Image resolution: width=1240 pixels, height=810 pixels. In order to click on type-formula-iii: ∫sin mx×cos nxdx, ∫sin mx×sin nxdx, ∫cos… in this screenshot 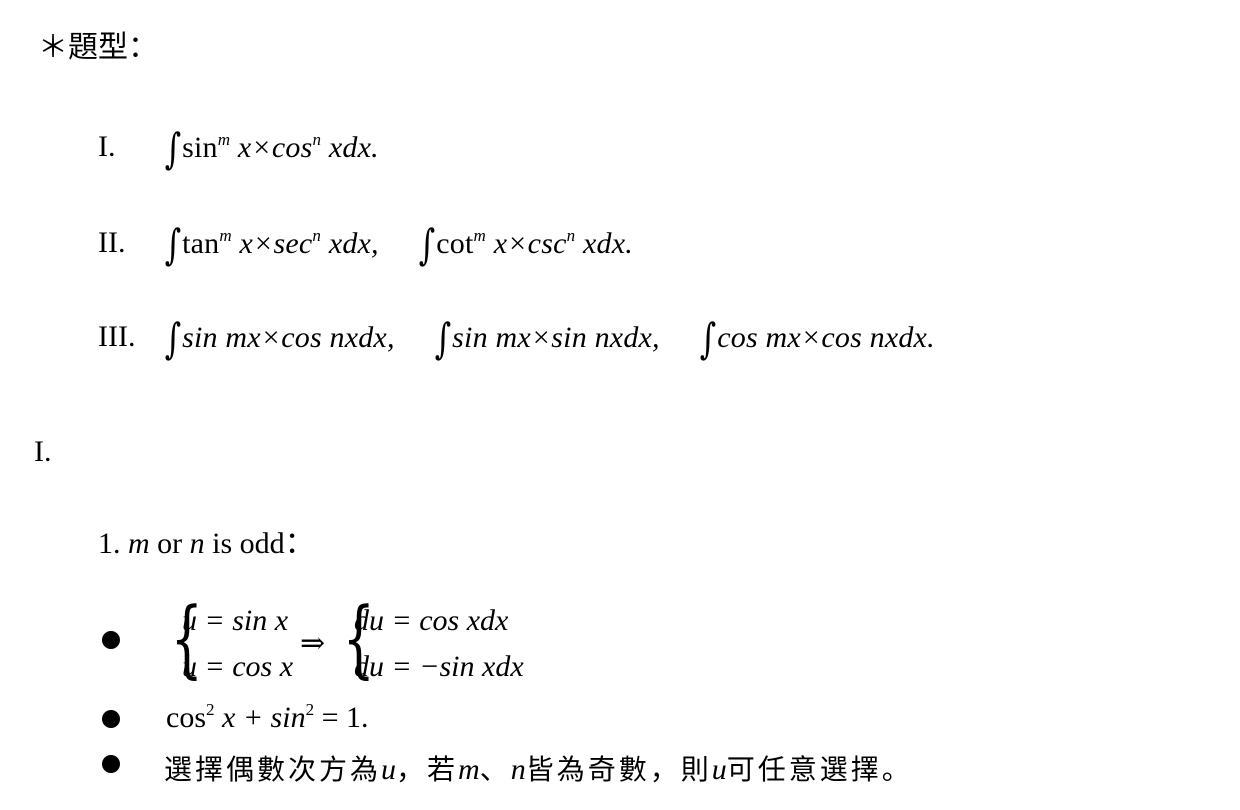, I will do `click(548, 338)`.